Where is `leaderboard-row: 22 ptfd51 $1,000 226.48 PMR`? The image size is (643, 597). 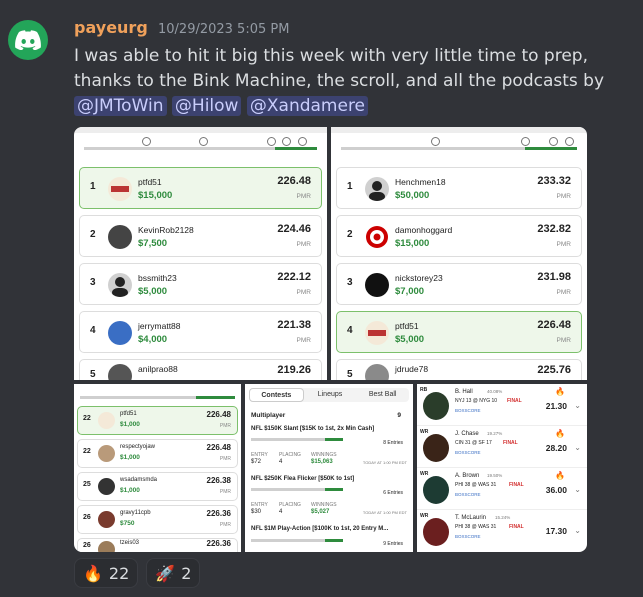
leaderboard-row: 22 ptfd51 $1,000 226.48 PMR is located at coordinates (157, 420).